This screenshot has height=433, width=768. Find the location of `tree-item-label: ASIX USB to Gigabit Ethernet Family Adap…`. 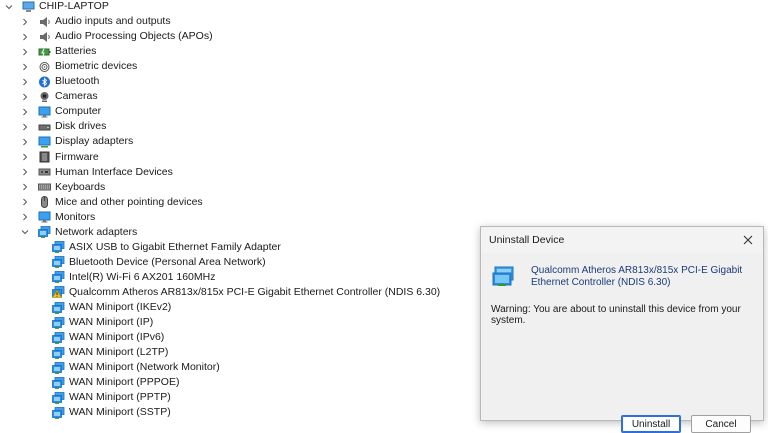

tree-item-label: ASIX USB to Gigabit Ethernet Family Adap… is located at coordinates (175, 246).